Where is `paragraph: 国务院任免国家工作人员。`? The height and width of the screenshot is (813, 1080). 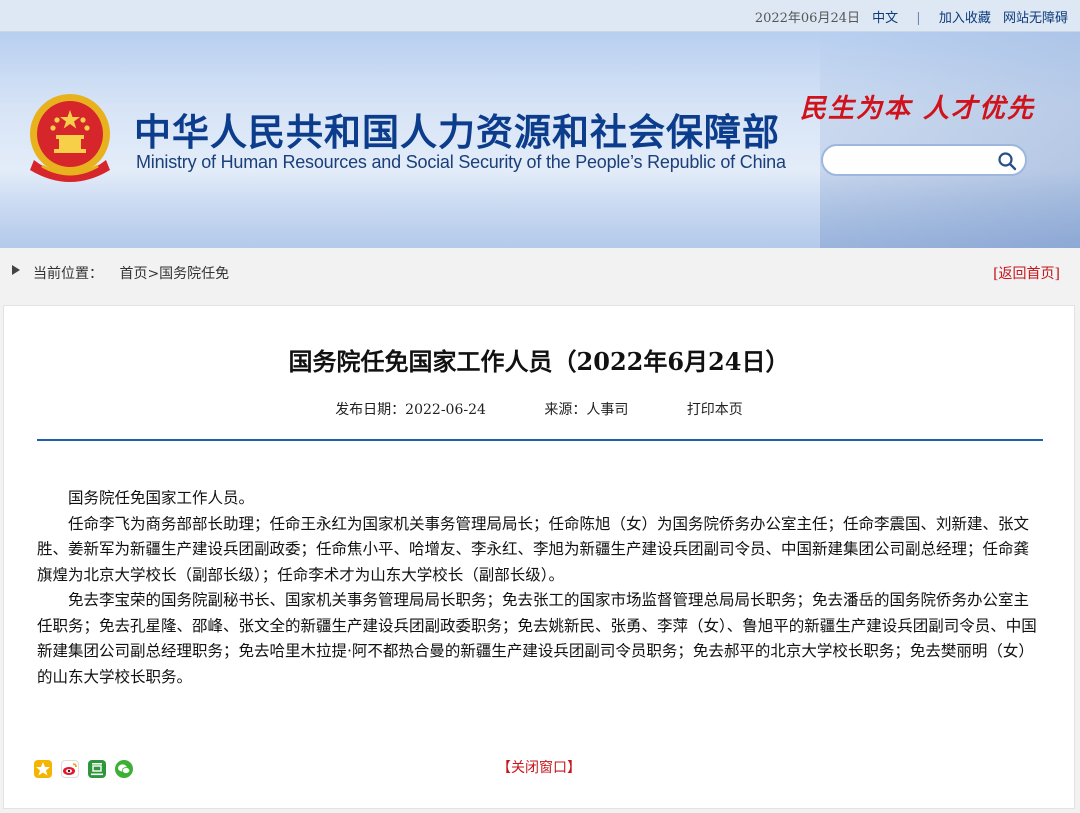 paragraph: 国务院任免国家工作人员。 is located at coordinates (161, 498).